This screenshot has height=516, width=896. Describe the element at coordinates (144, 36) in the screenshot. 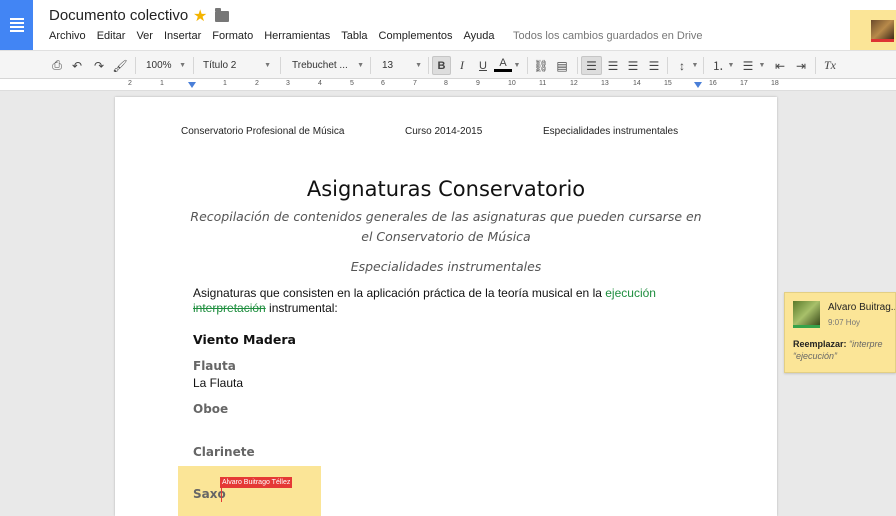

I see `menu-ver: Ver` at that location.